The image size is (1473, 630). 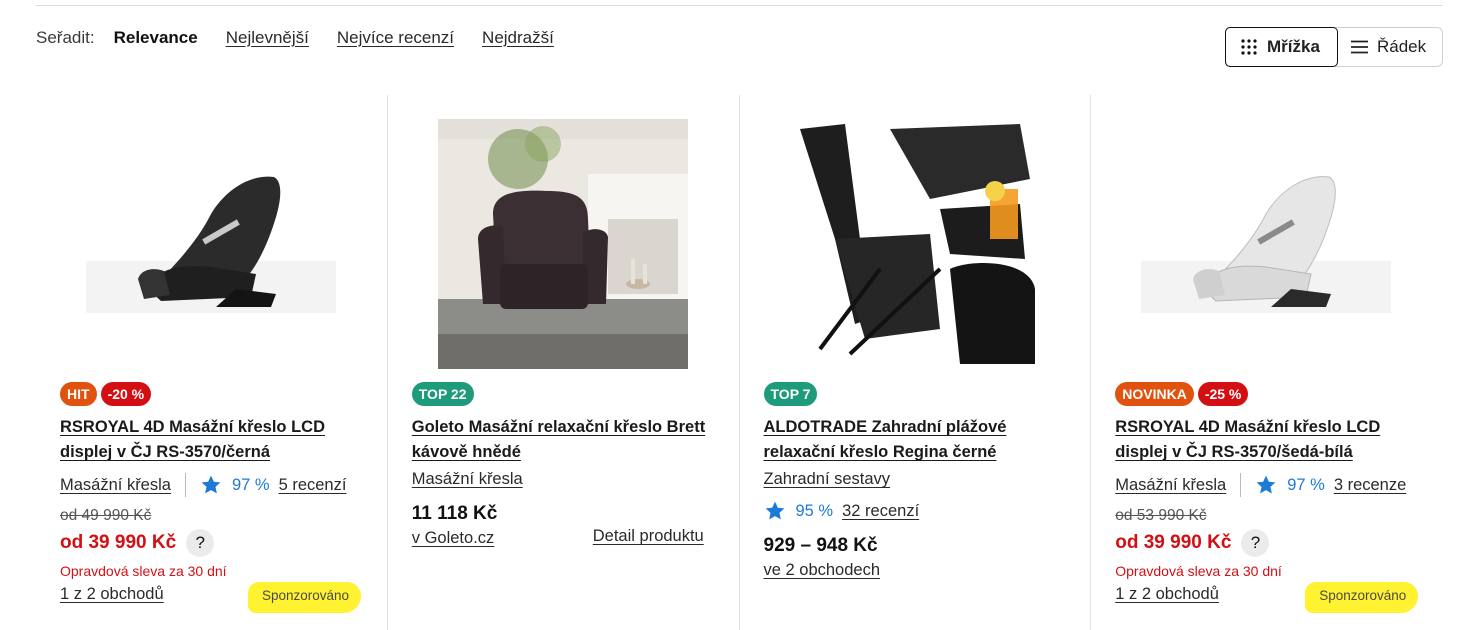 I want to click on massage-chair-white-image, so click(x=1266, y=244).